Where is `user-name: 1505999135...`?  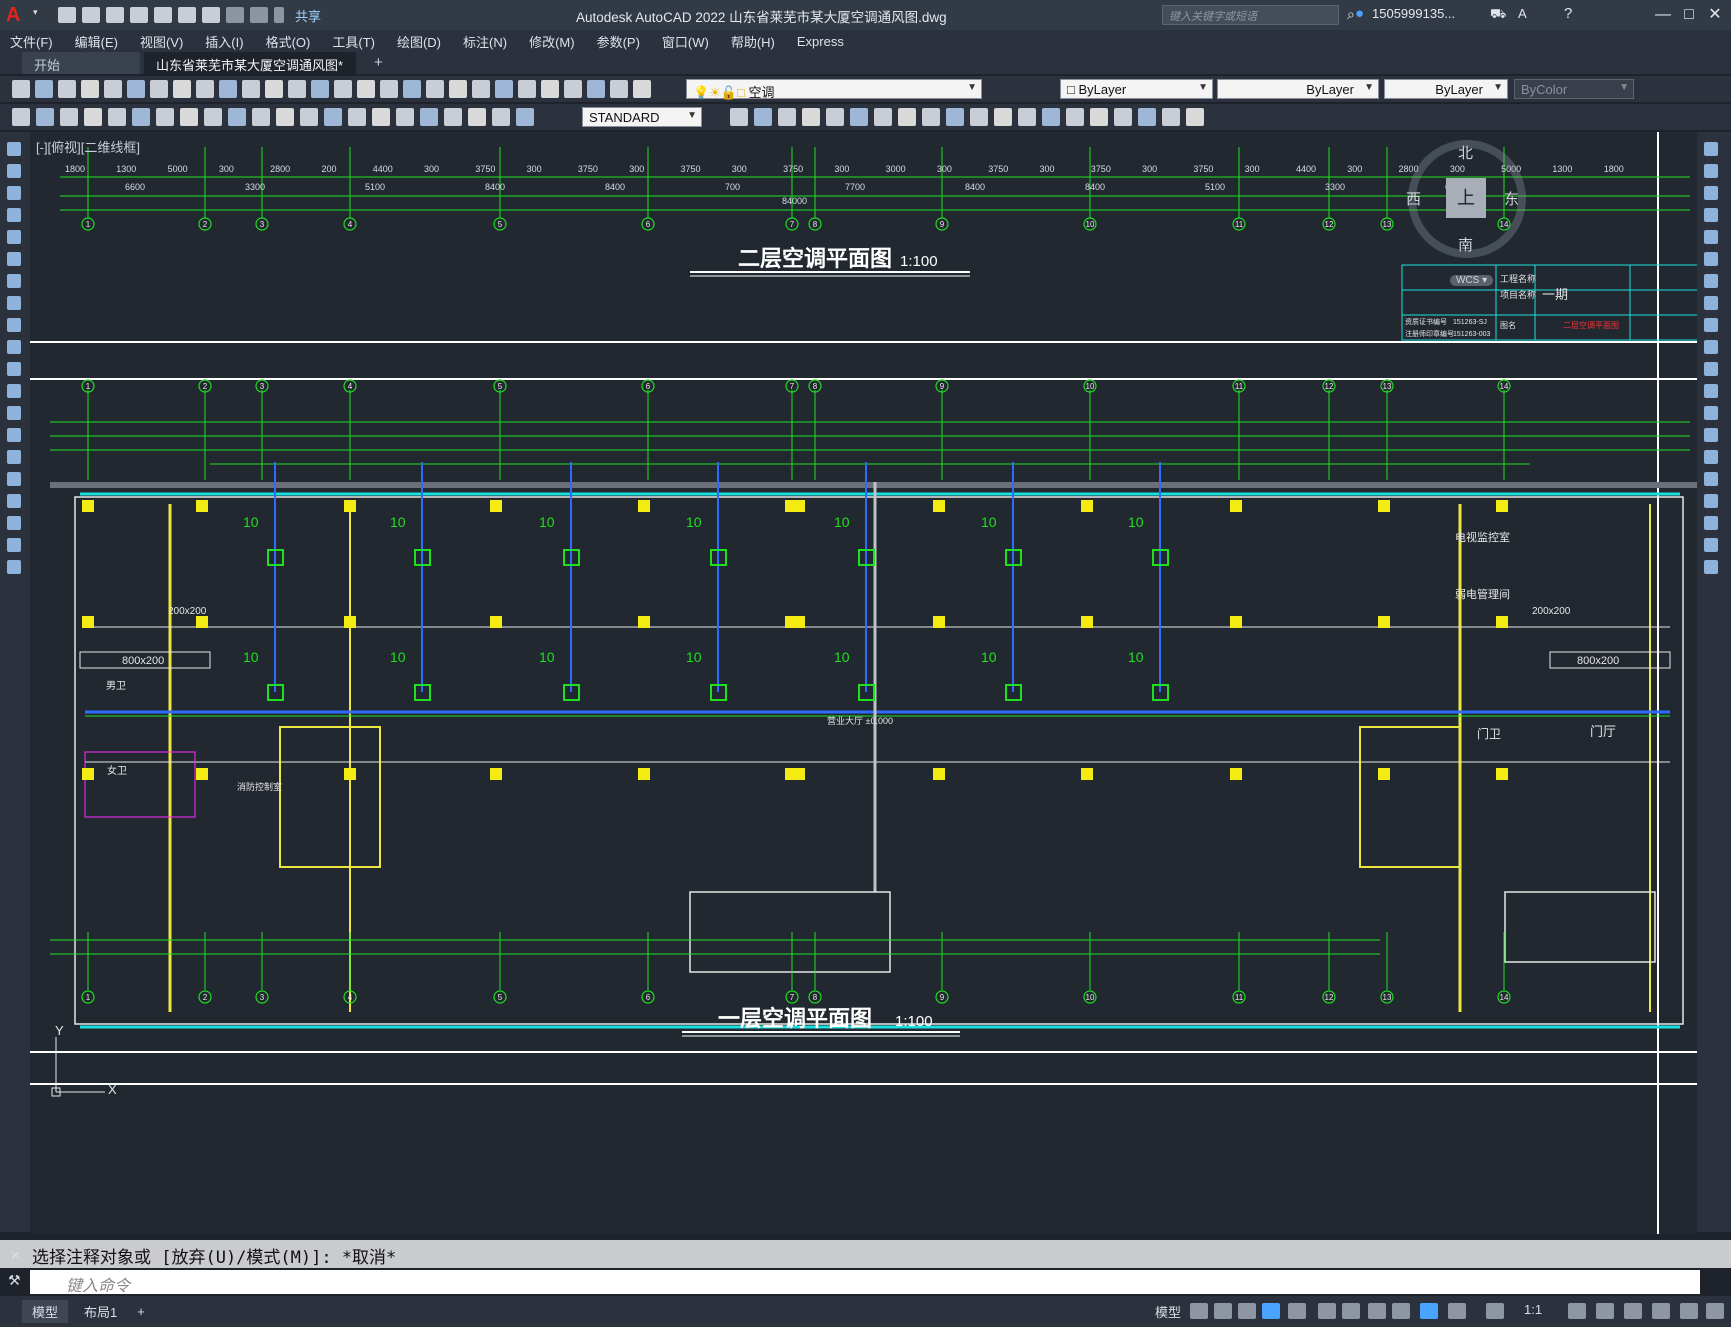
user-name: 1505999135... is located at coordinates (1413, 13).